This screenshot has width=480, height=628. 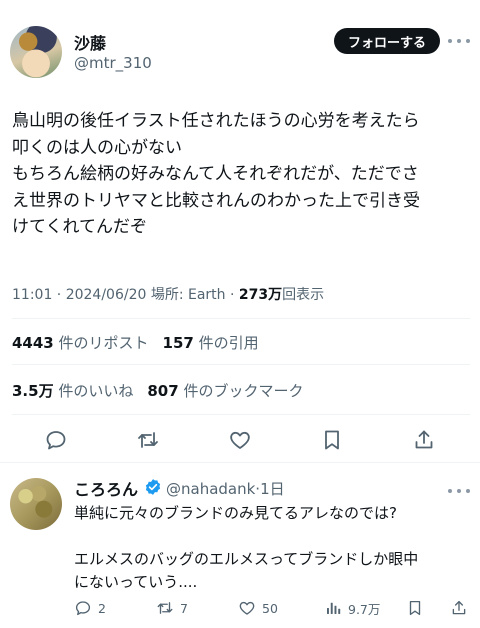 I want to click on likes-stat: 3.5万 件のいいね, so click(x=72, y=391).